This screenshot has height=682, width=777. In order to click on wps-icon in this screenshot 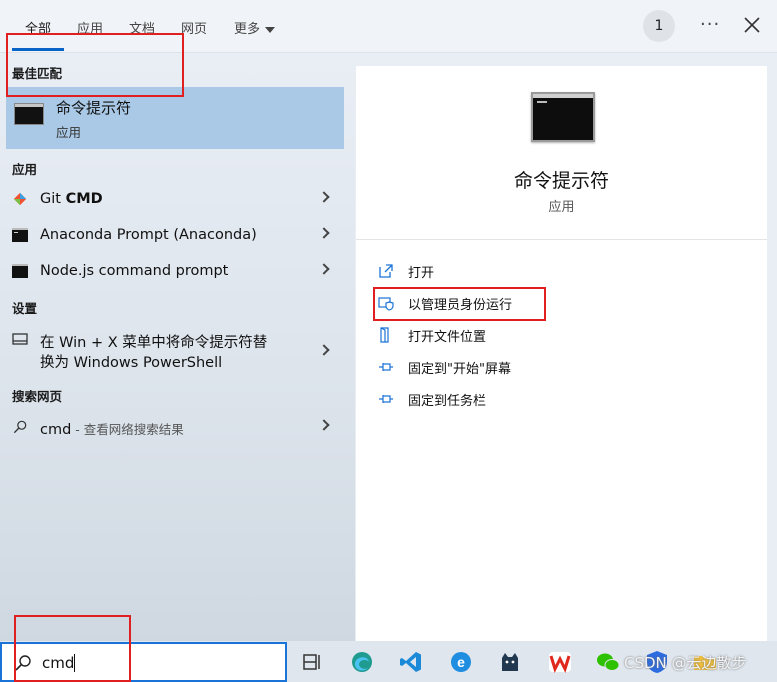, I will do `click(560, 662)`.